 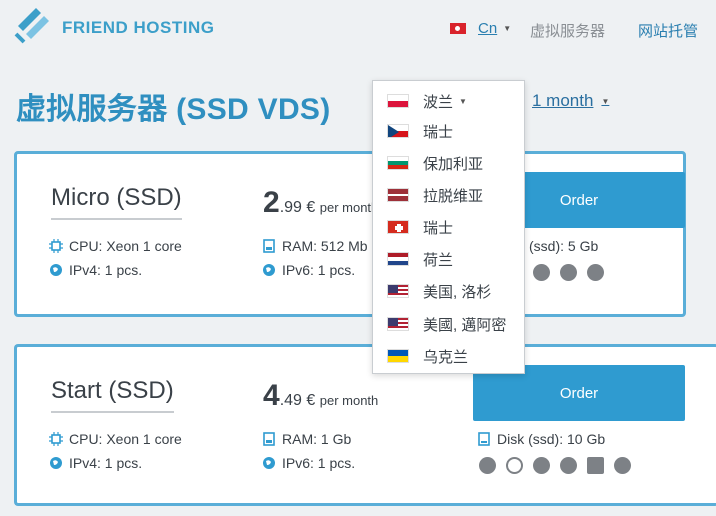 I want to click on plan-price: 2.99 € per month, so click(x=321, y=202).